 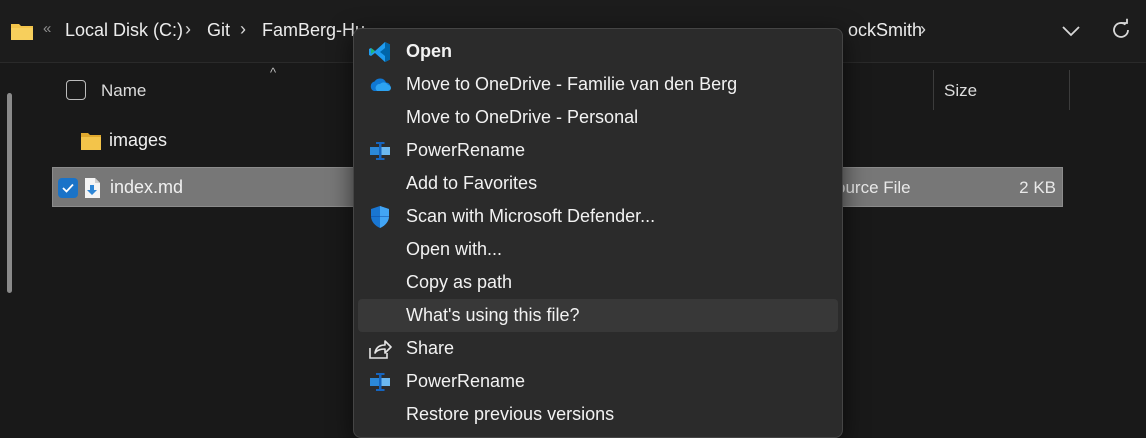 I want to click on file-name: index.md, so click(x=147, y=187).